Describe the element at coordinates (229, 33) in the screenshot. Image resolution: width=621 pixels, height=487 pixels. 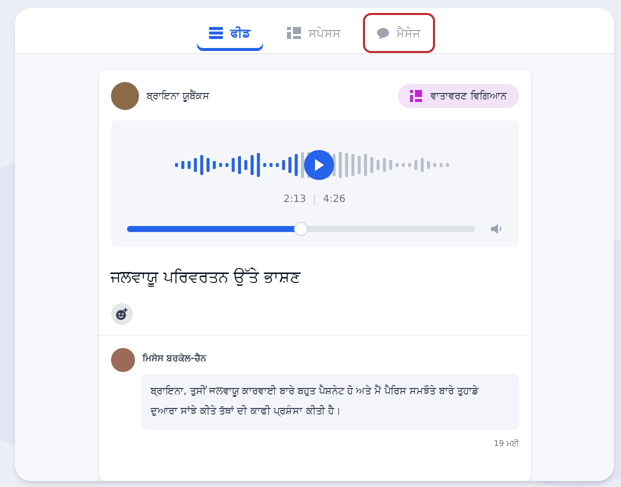
I see `nav-tab: ਫੀਡ` at that location.